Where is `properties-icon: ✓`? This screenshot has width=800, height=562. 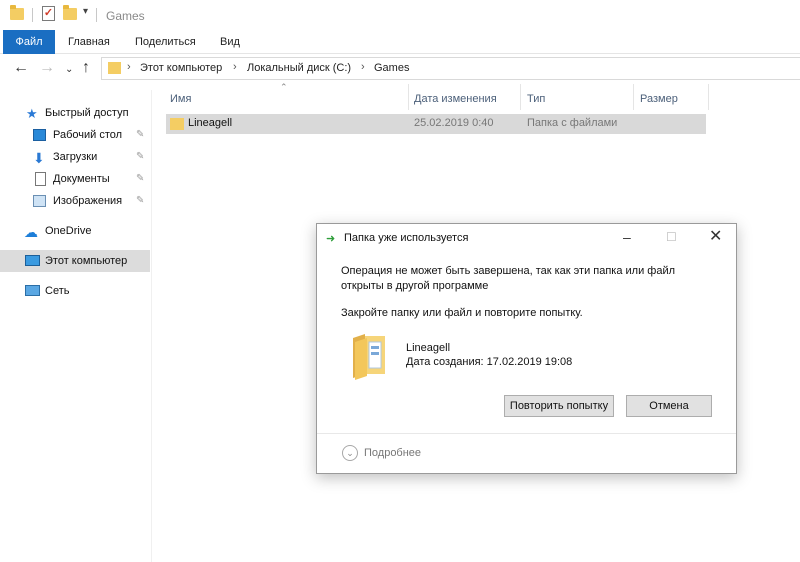
properties-icon: ✓ is located at coordinates (48, 13).